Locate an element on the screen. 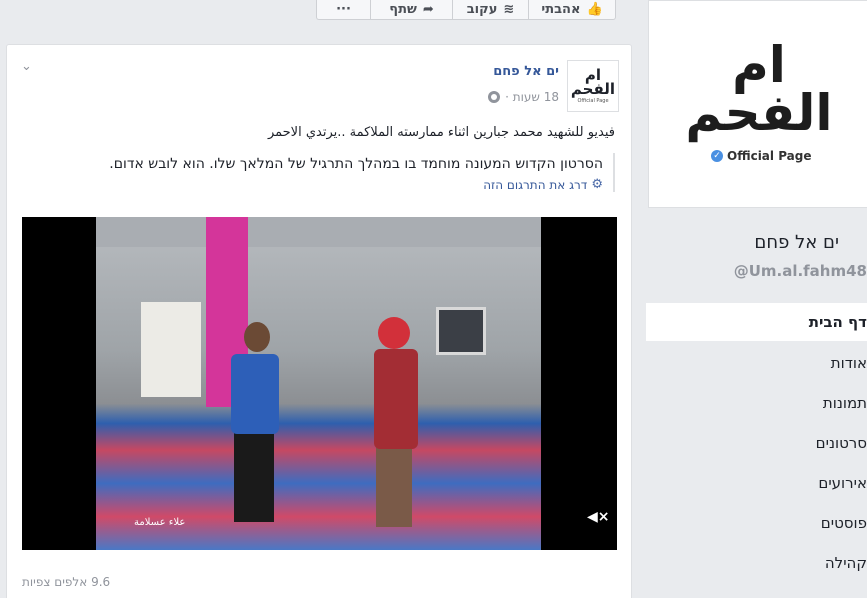  official-page-label: Official Page is located at coordinates (769, 156).